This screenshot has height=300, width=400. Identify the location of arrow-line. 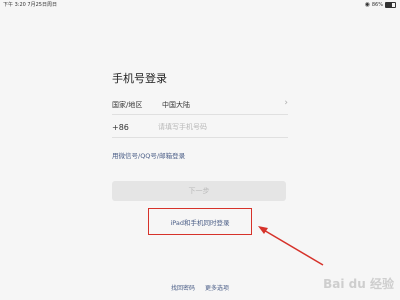
(292, 247).